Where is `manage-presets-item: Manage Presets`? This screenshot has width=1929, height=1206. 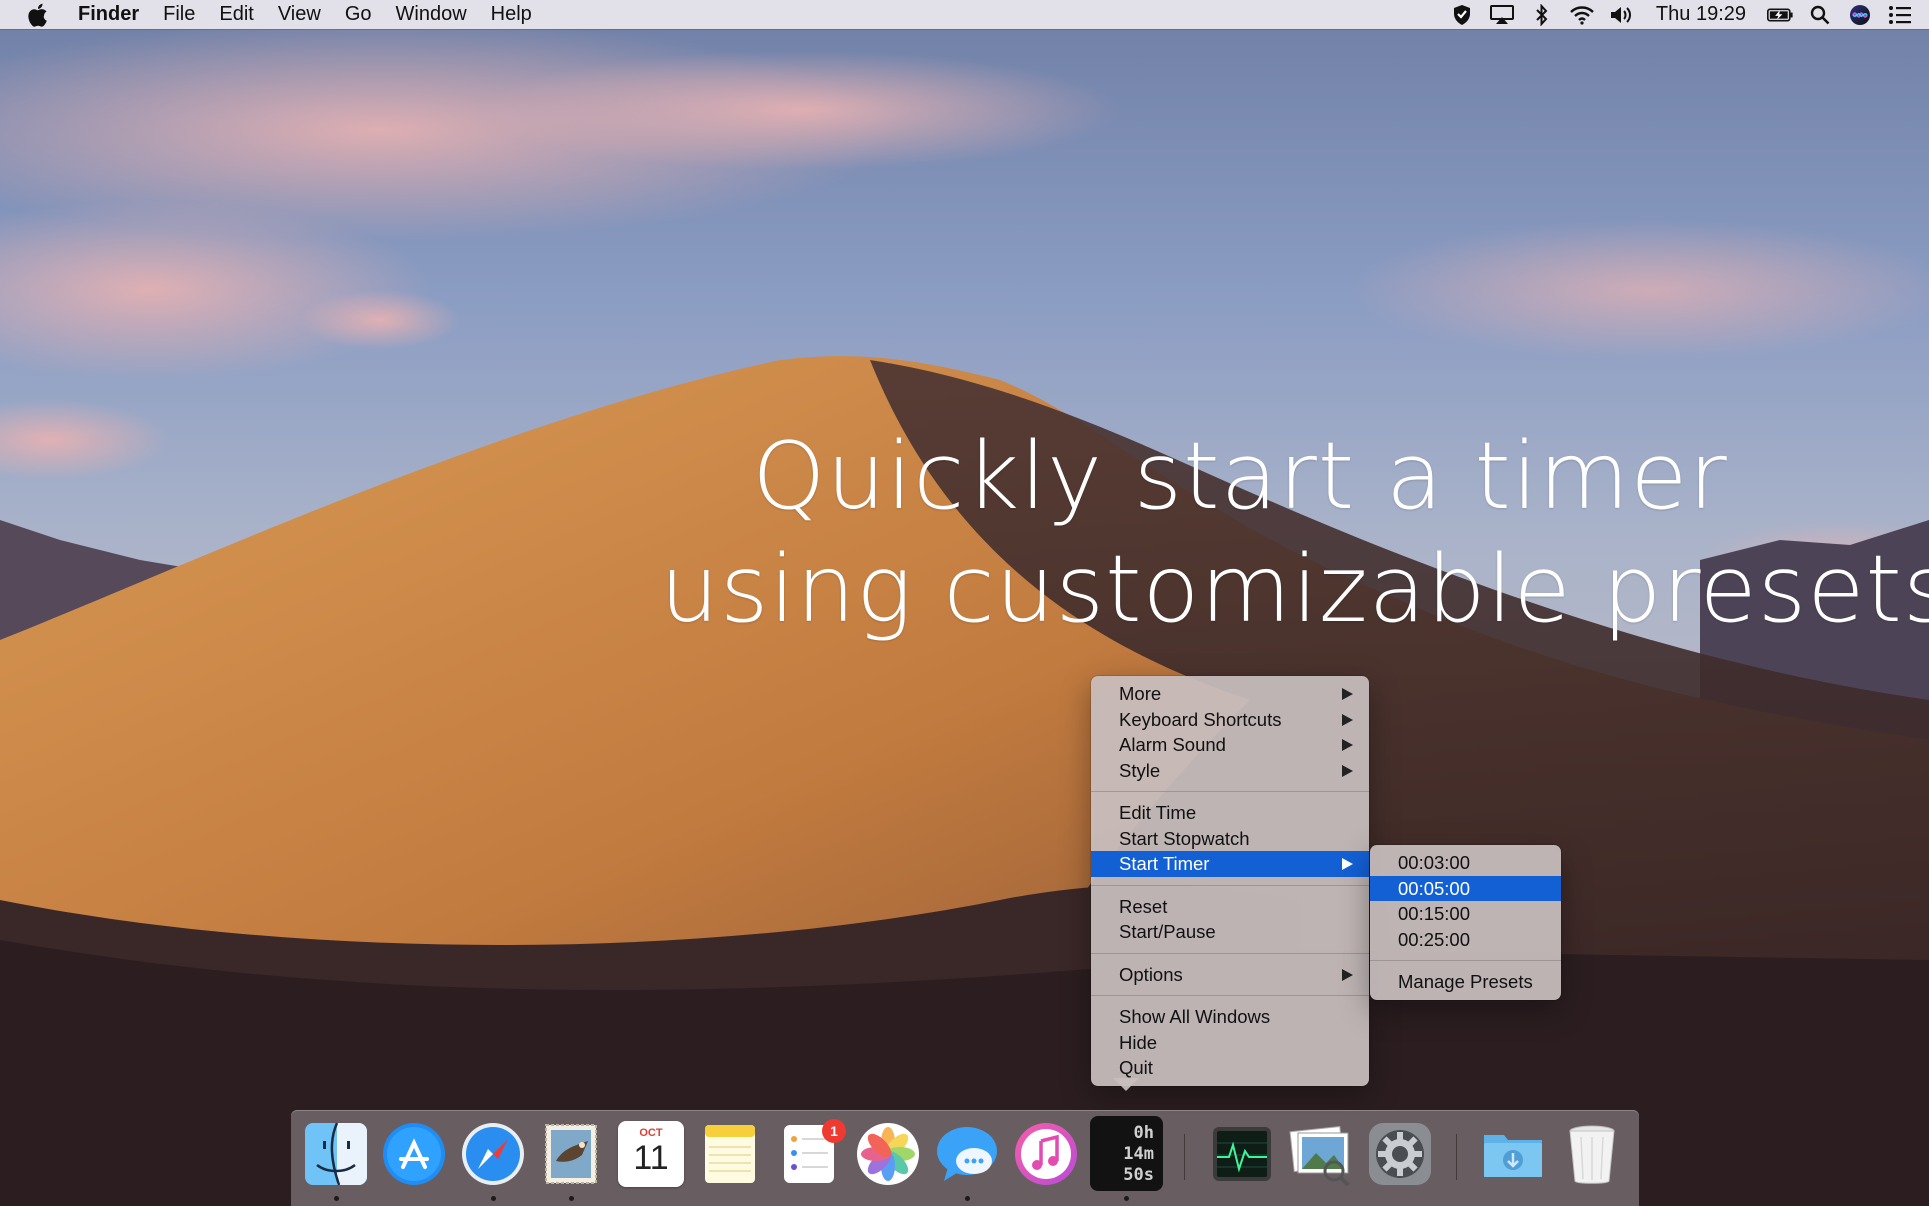
manage-presets-item: Manage Presets is located at coordinates (1465, 982).